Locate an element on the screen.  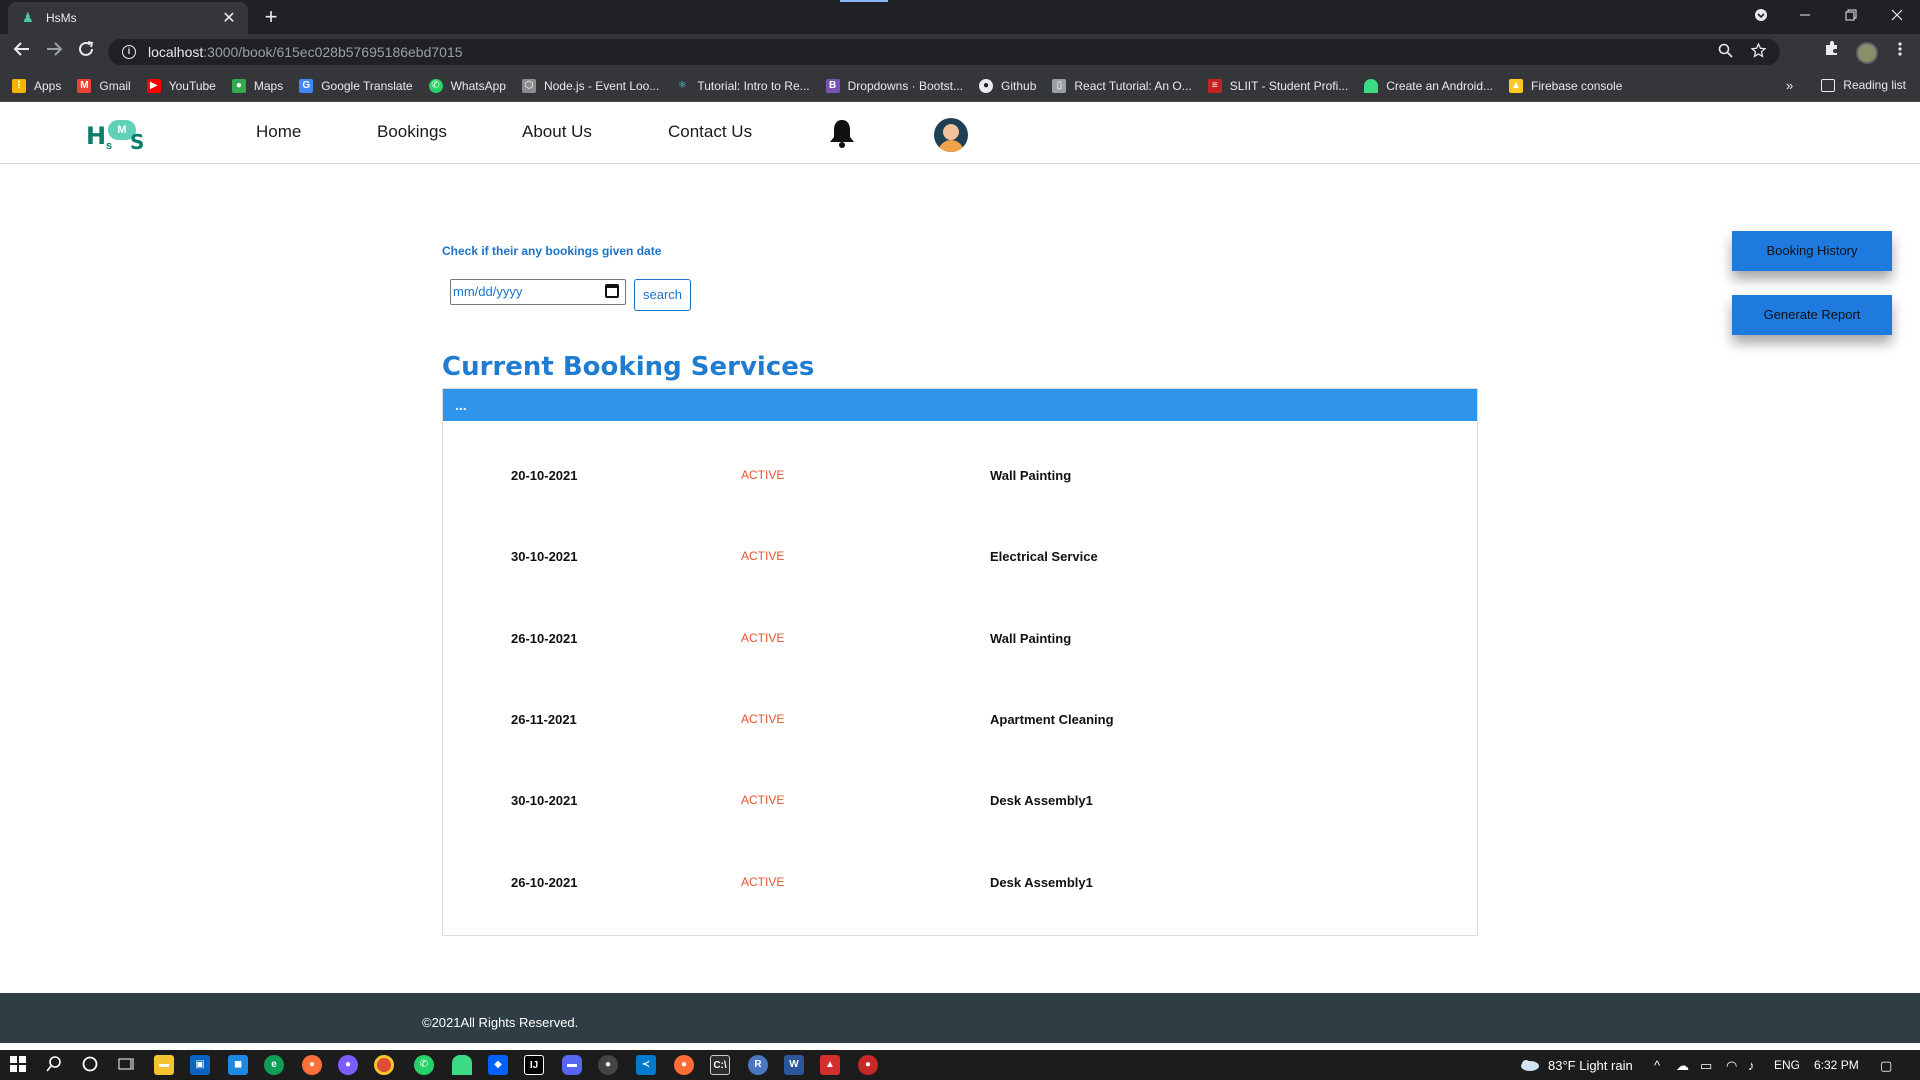
chevron-up-icon: ^ is located at coordinates (1657, 1065).